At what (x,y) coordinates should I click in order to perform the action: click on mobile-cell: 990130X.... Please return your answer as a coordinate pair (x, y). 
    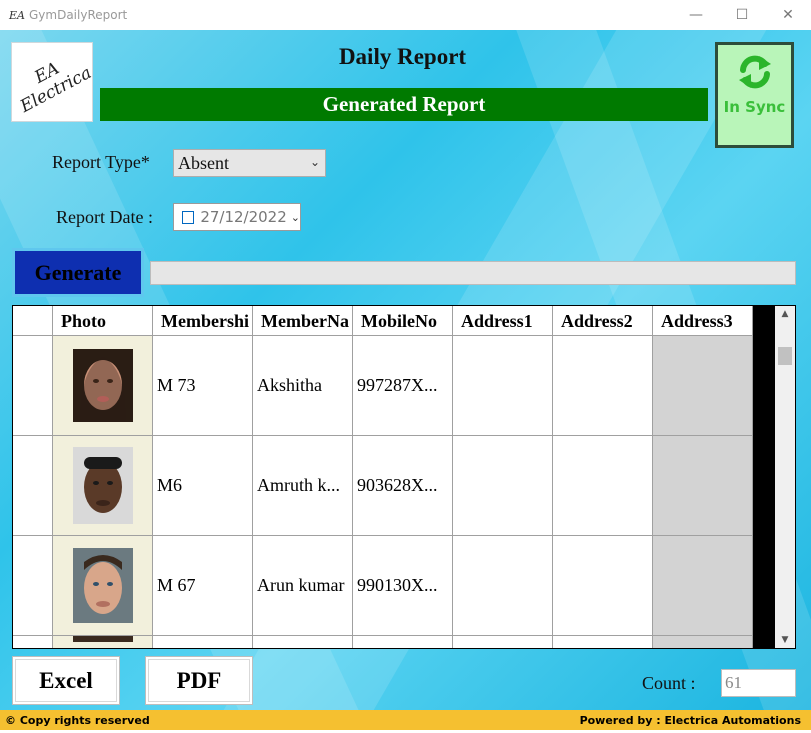
    Looking at the image, I should click on (403, 586).